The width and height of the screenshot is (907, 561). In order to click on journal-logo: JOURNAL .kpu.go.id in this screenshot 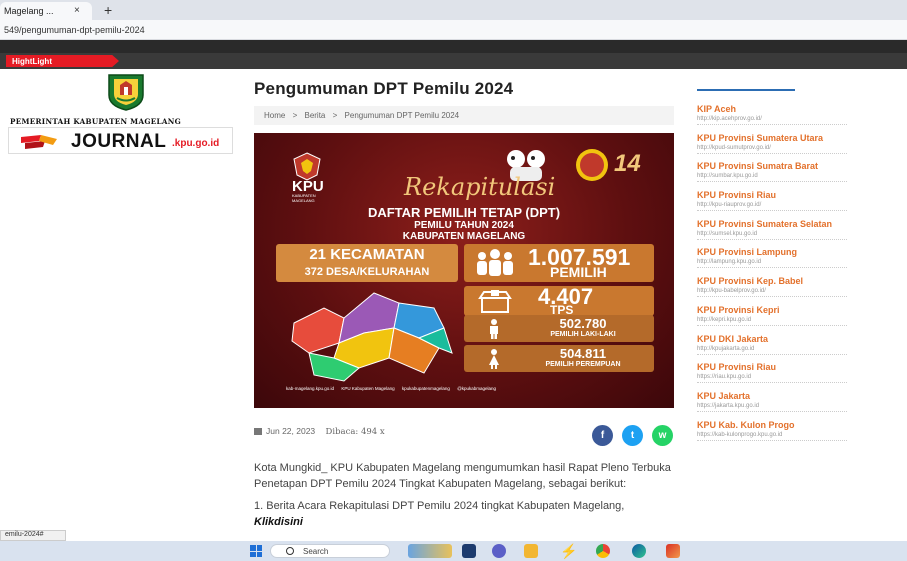, I will do `click(120, 140)`.